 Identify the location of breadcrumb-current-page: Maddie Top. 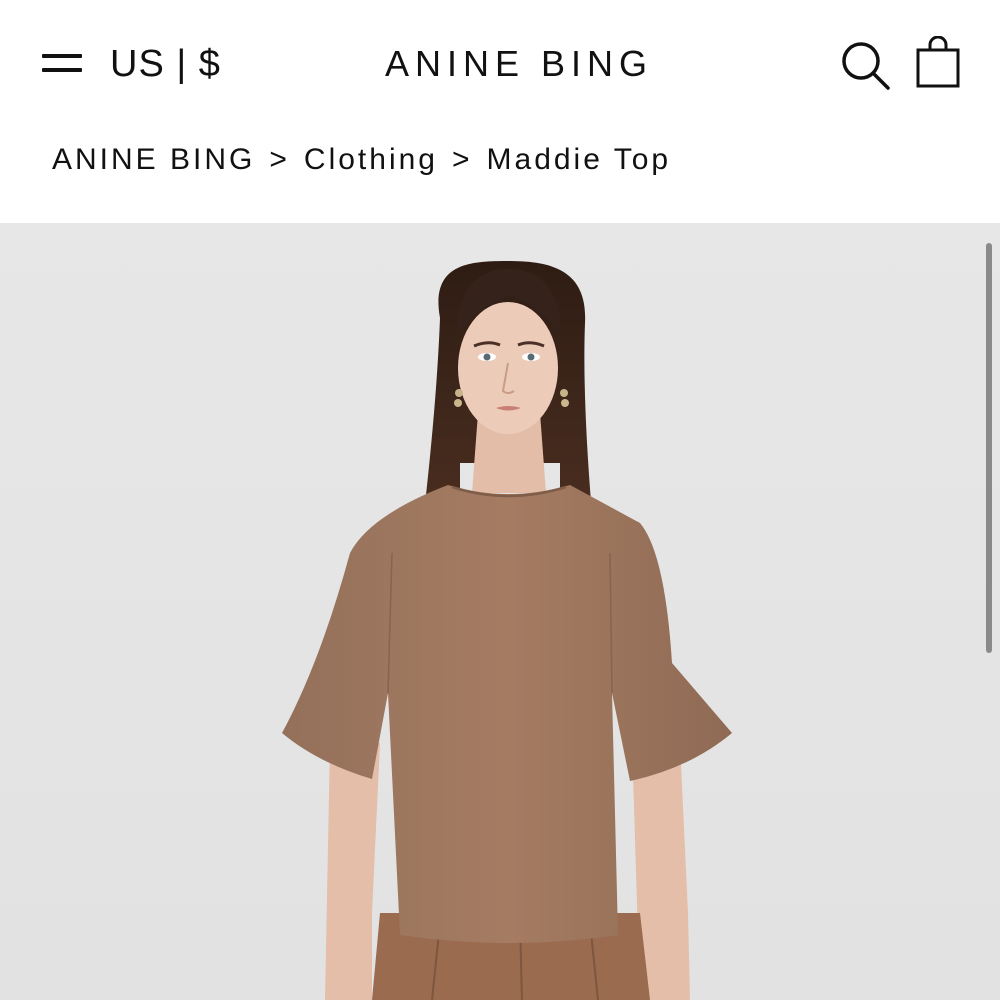
(579, 159).